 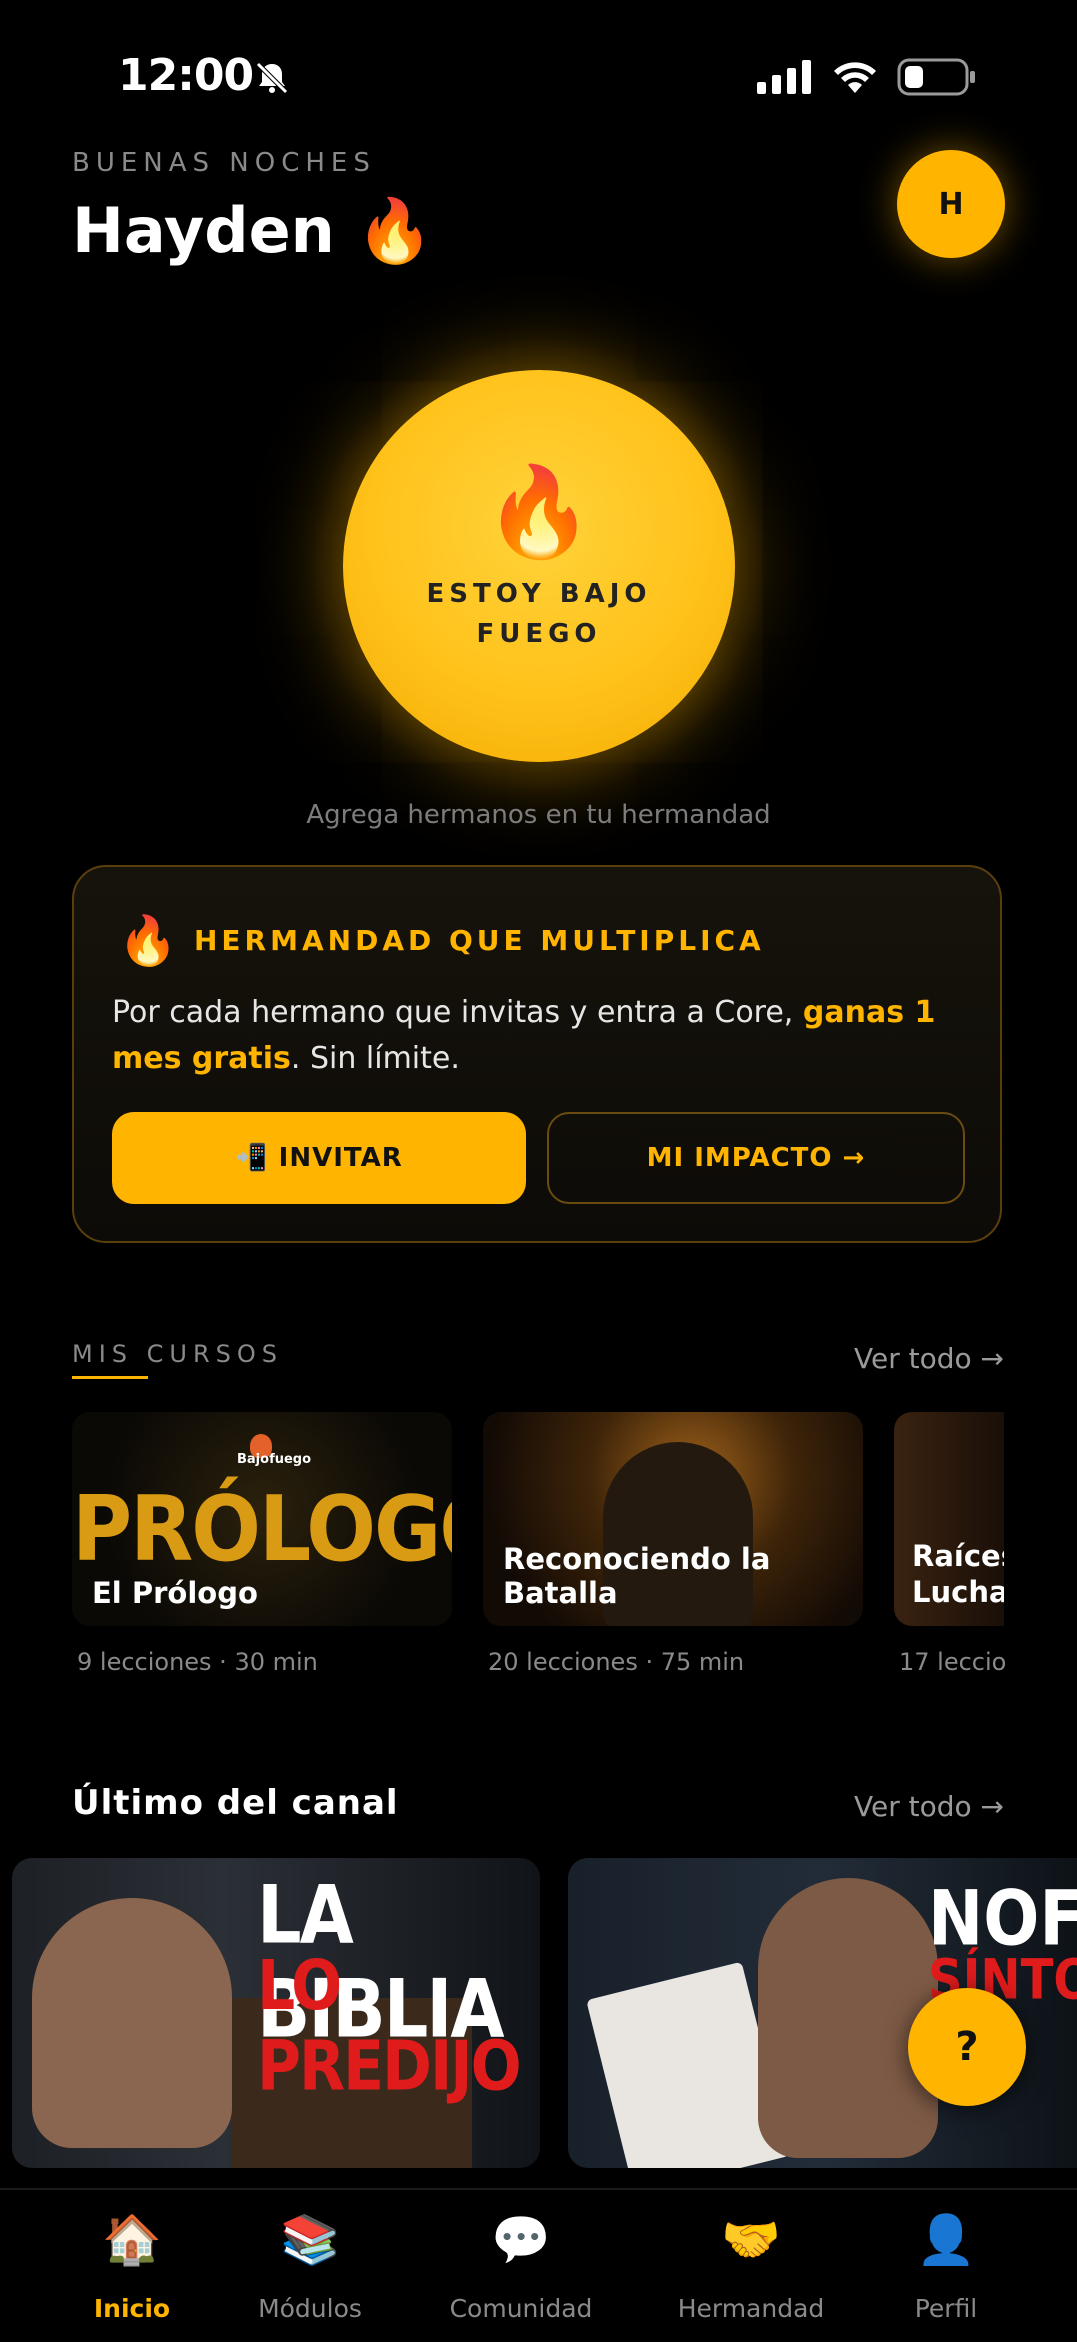 I want to click on hero-subtitle: Agrega hermanos en tu hermandad, so click(x=538, y=815).